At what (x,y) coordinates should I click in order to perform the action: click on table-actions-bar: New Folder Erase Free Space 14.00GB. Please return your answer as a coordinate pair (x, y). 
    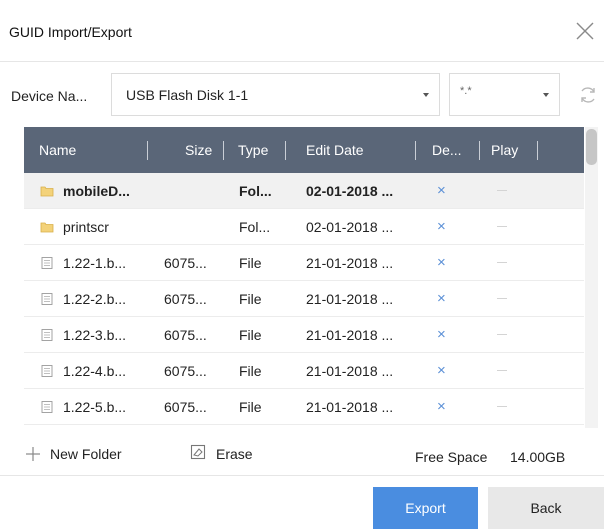
    Looking at the image, I should click on (302, 452).